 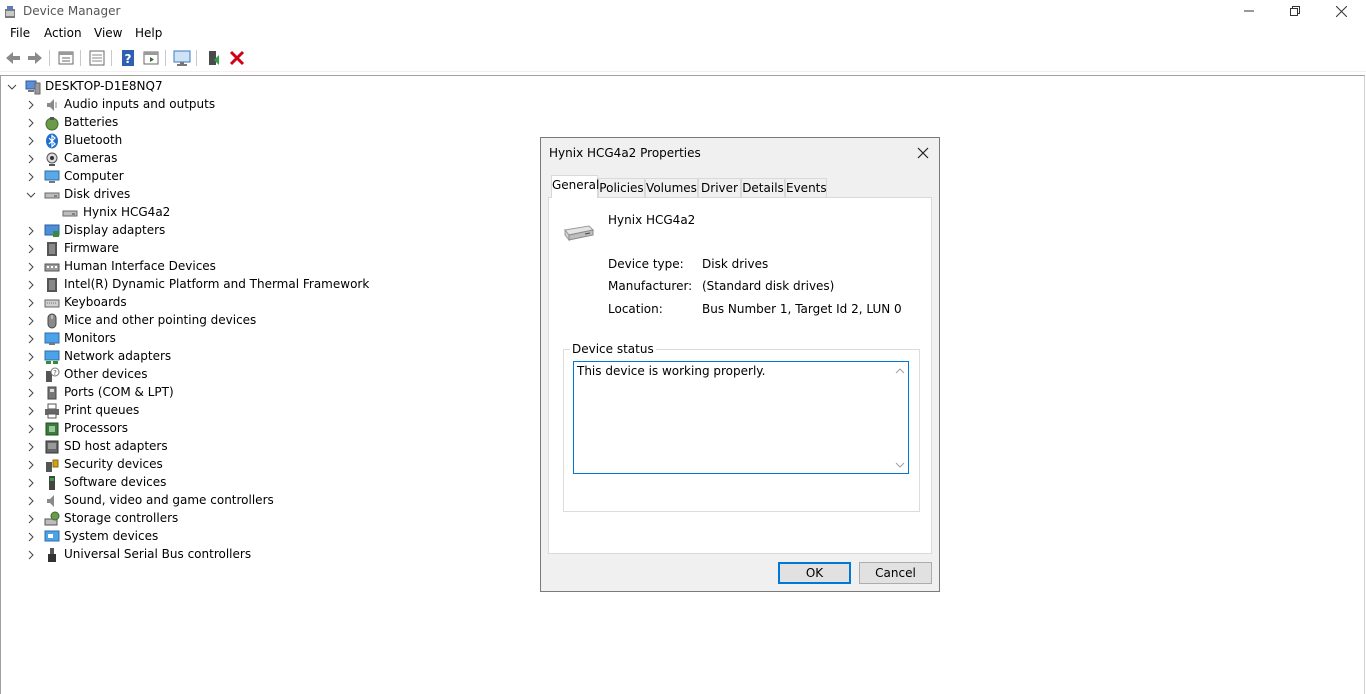 What do you see at coordinates (923, 153) in the screenshot?
I see `dialog-close-button` at bounding box center [923, 153].